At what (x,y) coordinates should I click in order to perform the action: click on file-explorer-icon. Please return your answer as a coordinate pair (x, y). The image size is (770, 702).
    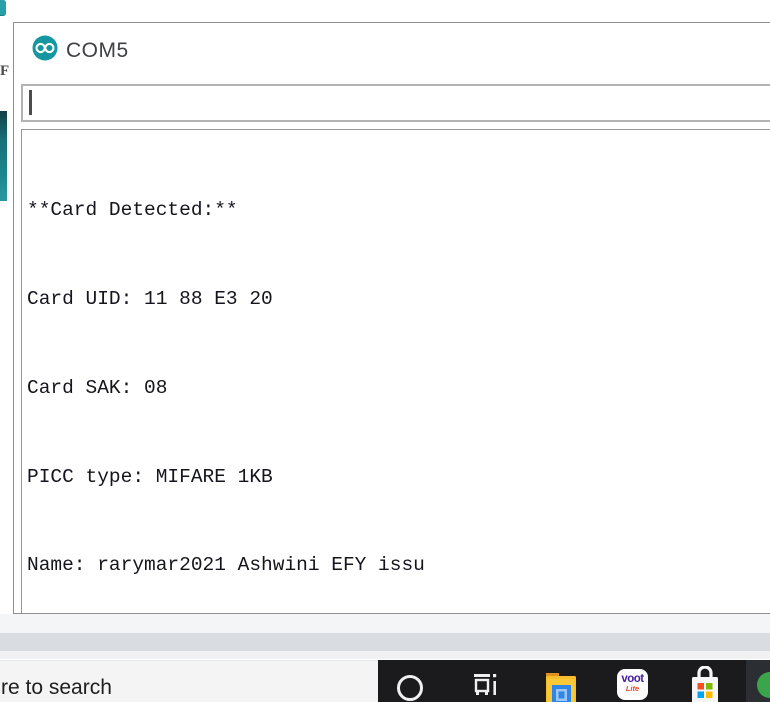
    Looking at the image, I should click on (561, 686).